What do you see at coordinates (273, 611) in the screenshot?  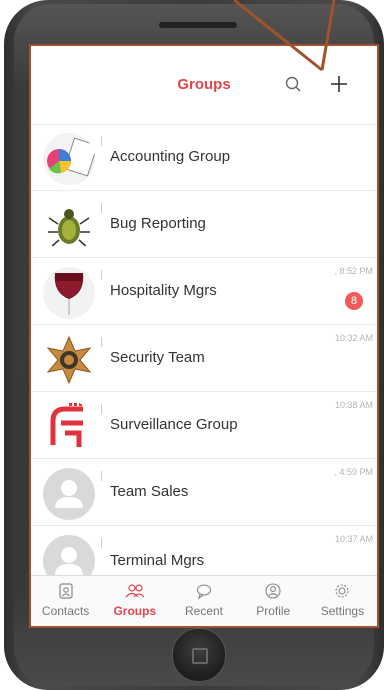 I see `tab-label: Profile` at bounding box center [273, 611].